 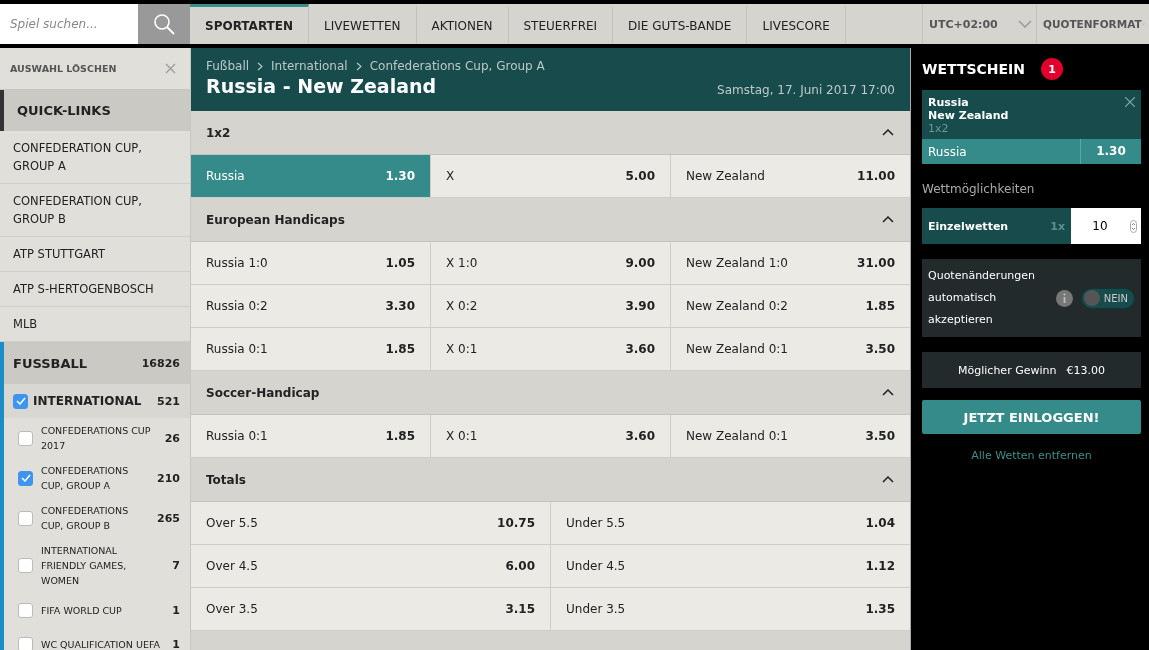 What do you see at coordinates (95, 518) in the screenshot?
I see `league-name: CONFEDERATIONS CUP, GROUP B` at bounding box center [95, 518].